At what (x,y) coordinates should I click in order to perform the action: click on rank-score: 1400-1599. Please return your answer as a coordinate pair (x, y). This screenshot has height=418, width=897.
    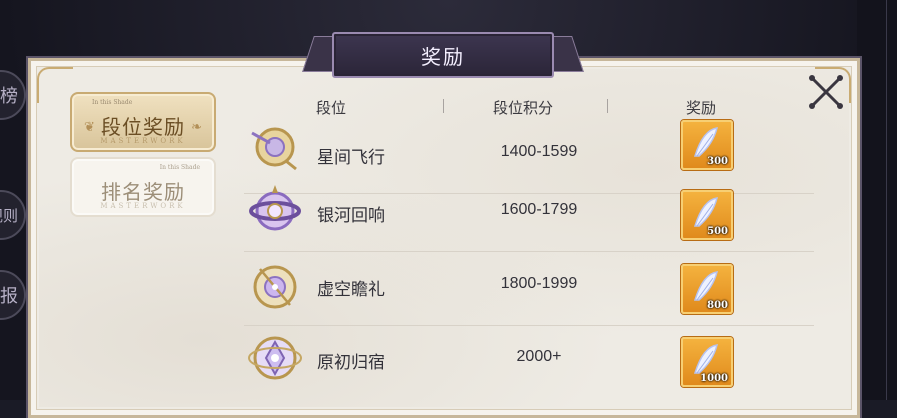
    Looking at the image, I should click on (539, 151).